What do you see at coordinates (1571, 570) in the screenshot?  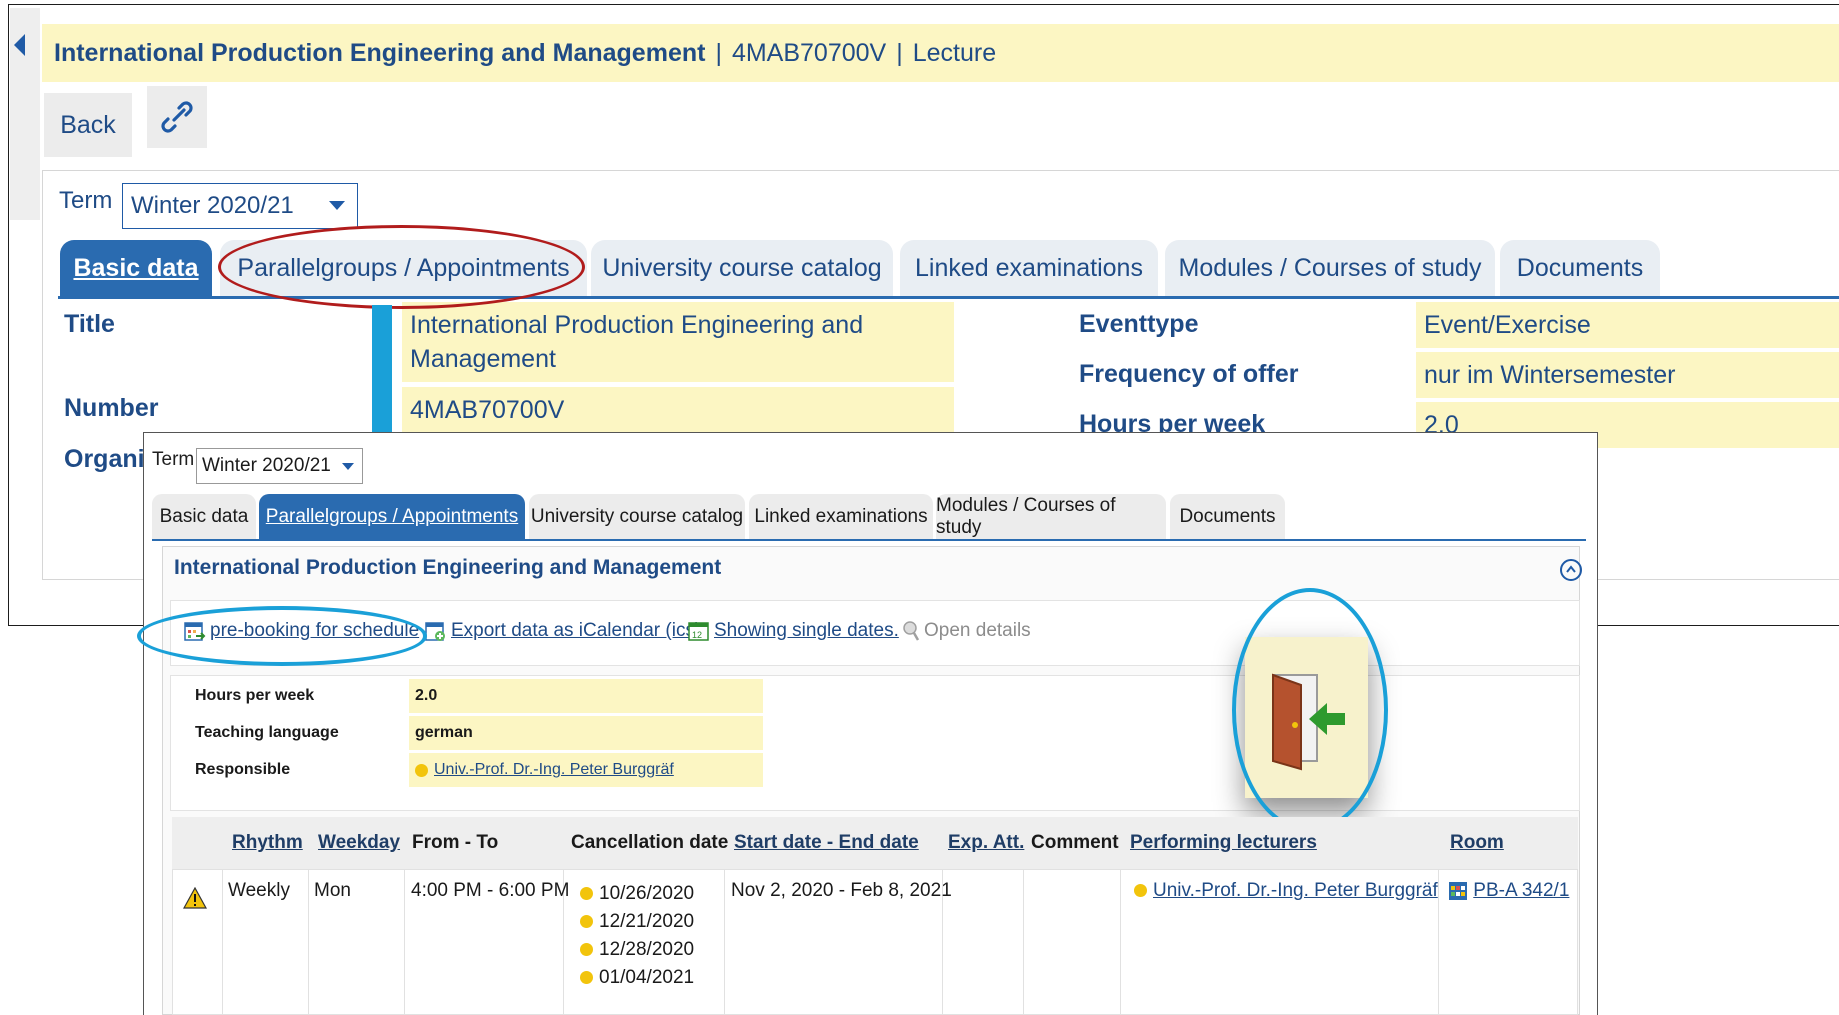 I see `collapse-up-icon` at bounding box center [1571, 570].